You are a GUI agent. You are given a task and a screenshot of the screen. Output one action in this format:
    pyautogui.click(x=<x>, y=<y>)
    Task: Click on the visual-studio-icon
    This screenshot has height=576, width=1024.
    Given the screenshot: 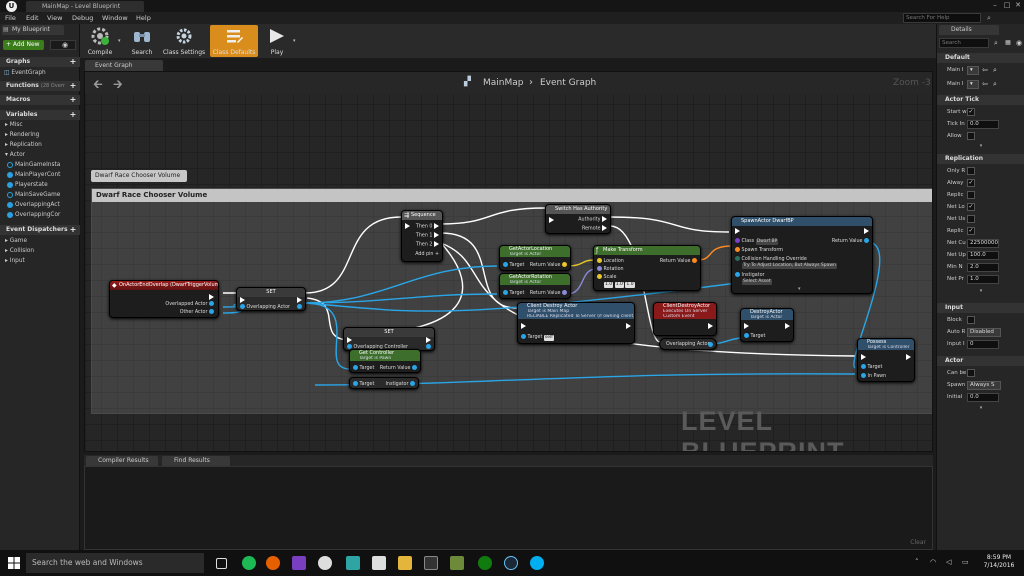 What is the action you would take?
    pyautogui.click(x=299, y=563)
    